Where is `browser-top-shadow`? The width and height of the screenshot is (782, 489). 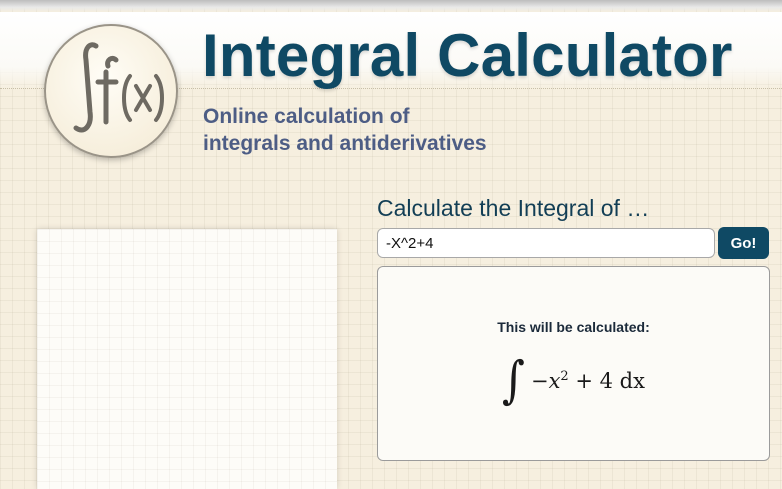 browser-top-shadow is located at coordinates (391, 6).